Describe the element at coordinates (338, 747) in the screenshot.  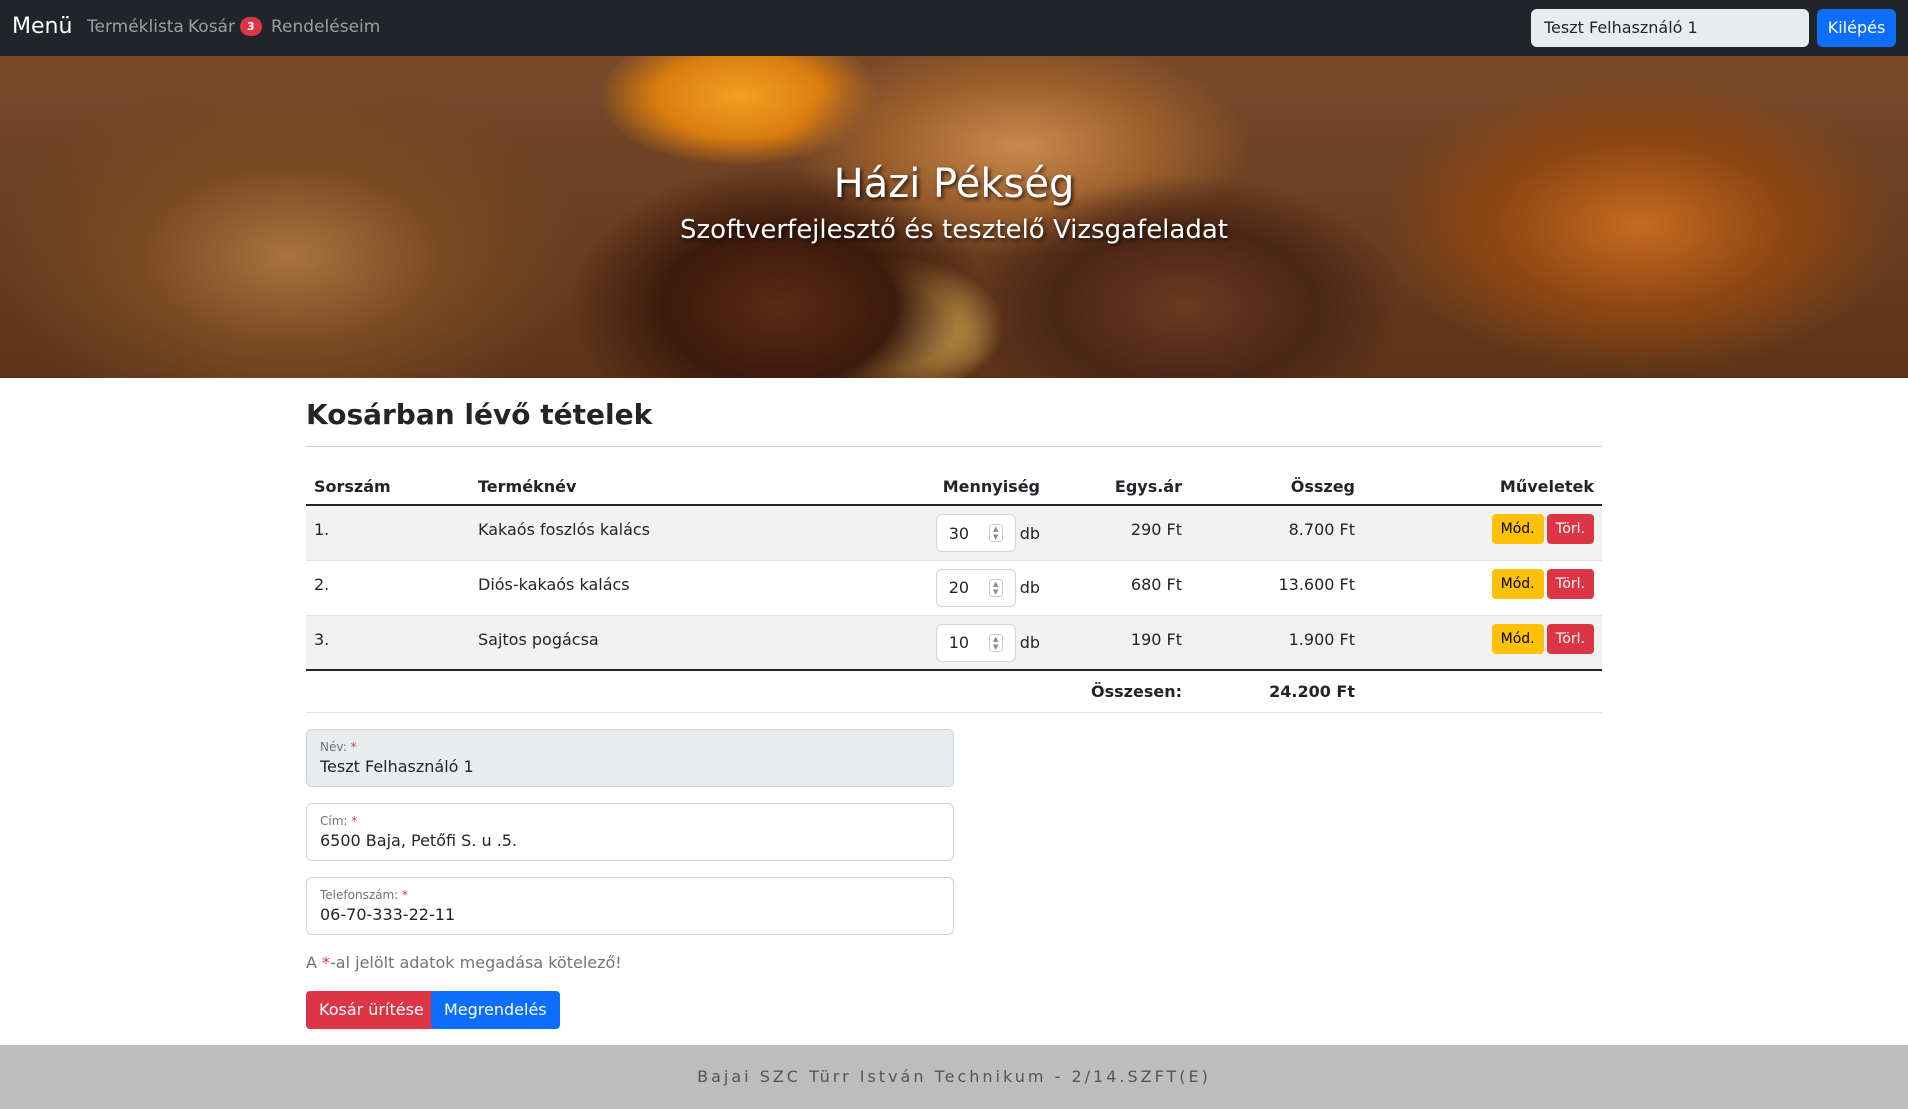
I see `name-field-label: Név: *` at that location.